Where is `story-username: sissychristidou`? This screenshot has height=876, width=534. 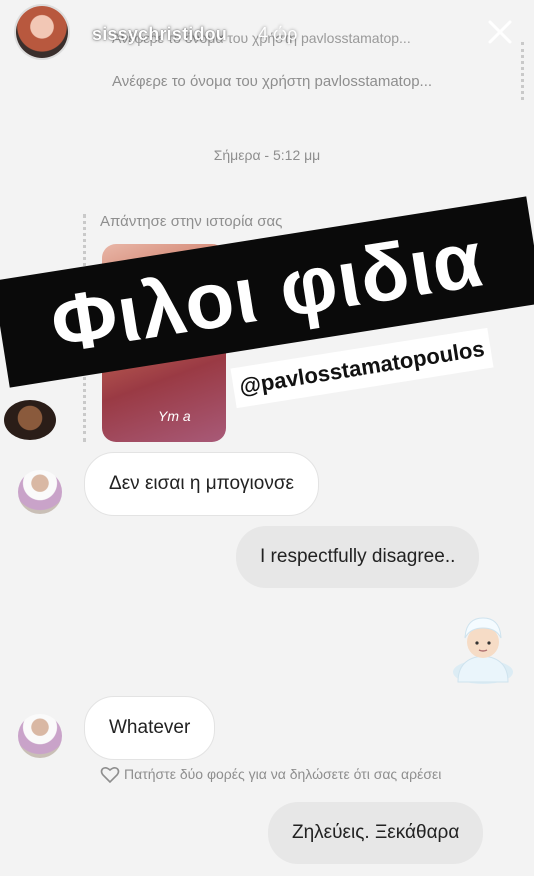 story-username: sissychristidou is located at coordinates (159, 34).